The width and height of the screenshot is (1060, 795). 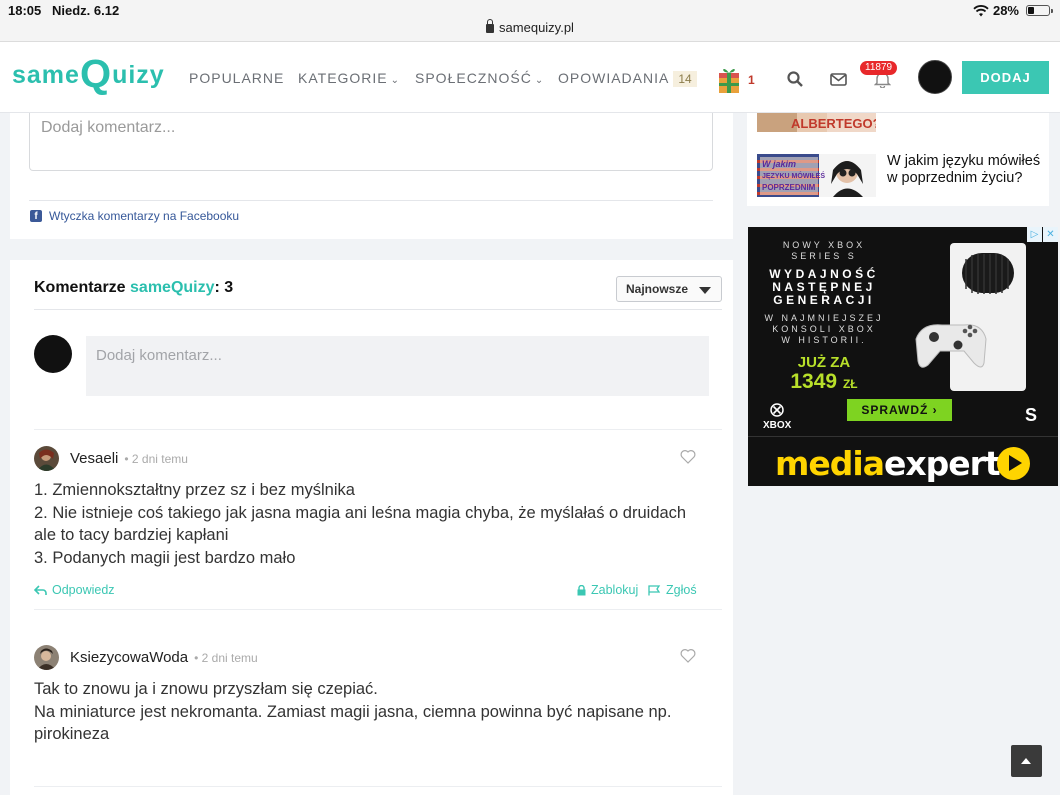 I want to click on samequizy-logo: sameQuizy, so click(x=88, y=74).